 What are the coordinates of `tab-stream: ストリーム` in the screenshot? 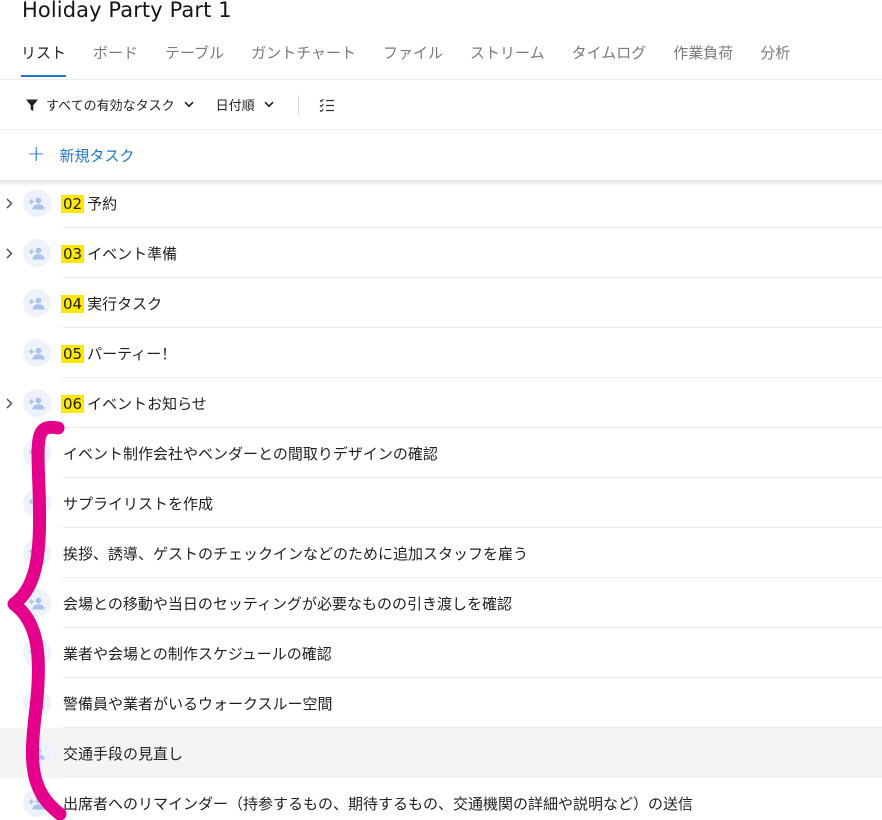 It's located at (507, 58).